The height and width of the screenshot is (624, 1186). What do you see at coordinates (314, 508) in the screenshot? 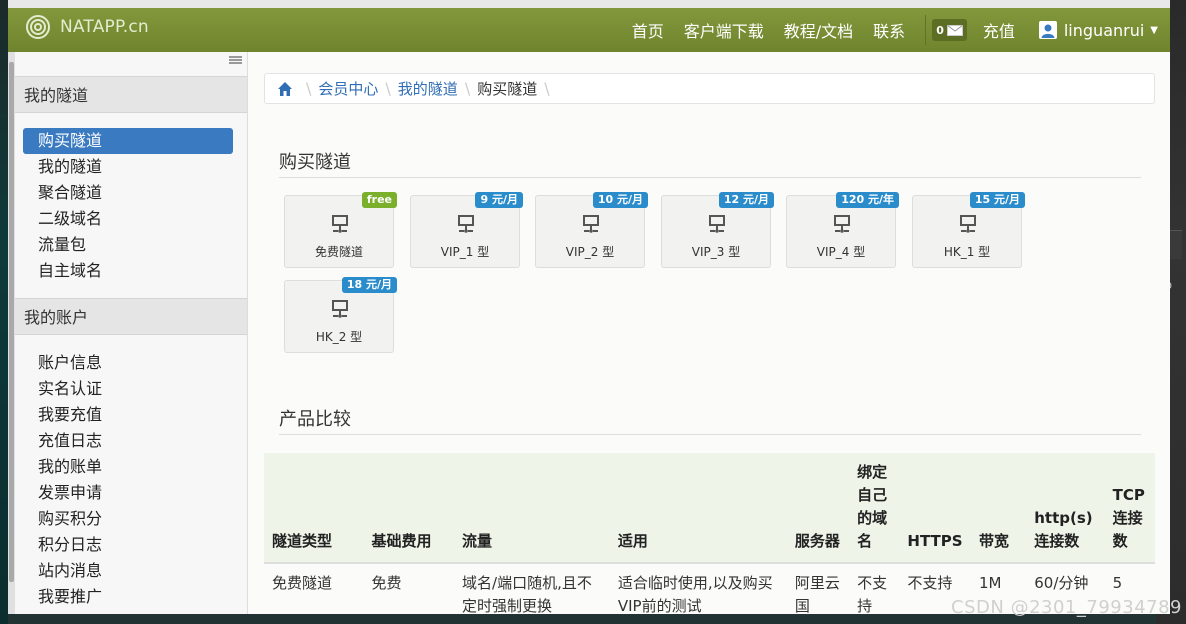
I see `col-tunnel-type: 隧道类型` at bounding box center [314, 508].